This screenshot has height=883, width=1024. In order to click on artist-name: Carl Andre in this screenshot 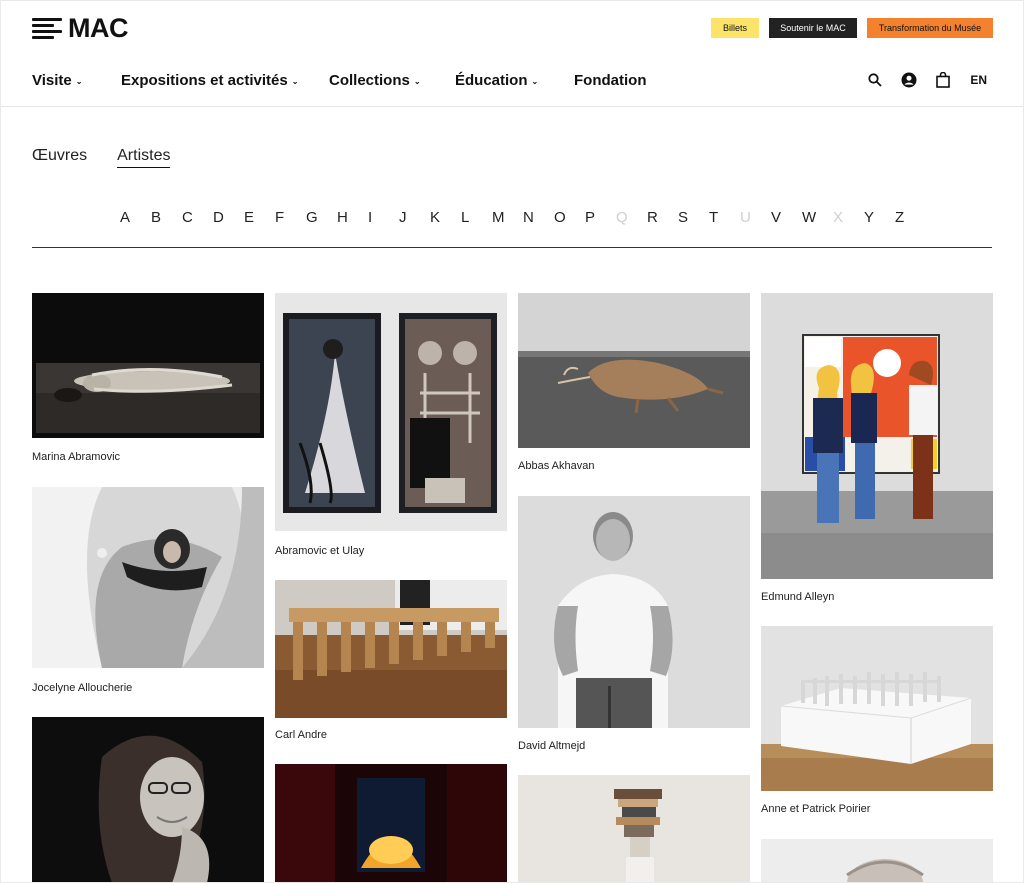, I will do `click(301, 735)`.